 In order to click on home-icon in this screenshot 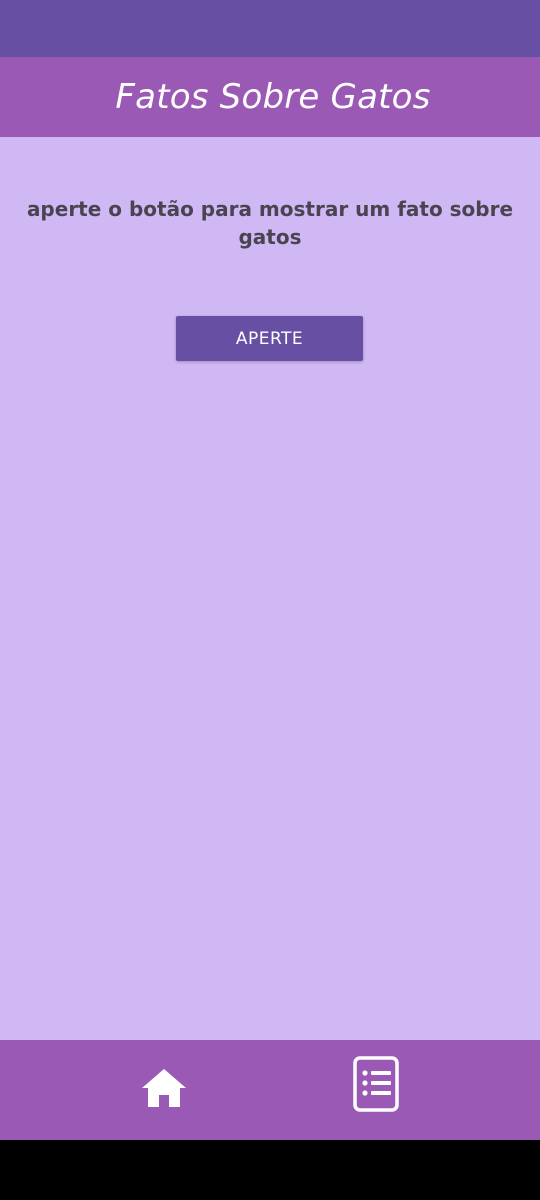, I will do `click(164, 1088)`.